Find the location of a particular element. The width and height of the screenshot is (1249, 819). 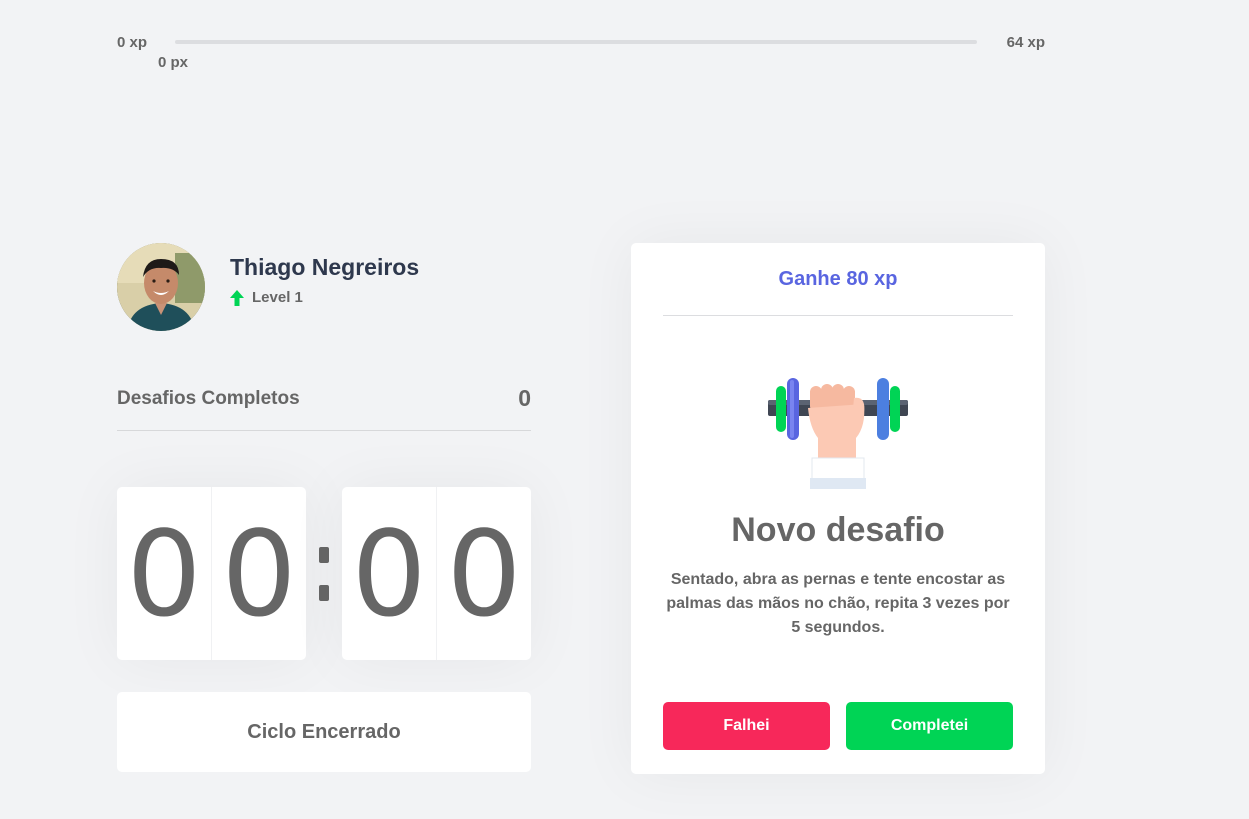

completed-challenges: Desafios Completos 0 is located at coordinates (324, 408).